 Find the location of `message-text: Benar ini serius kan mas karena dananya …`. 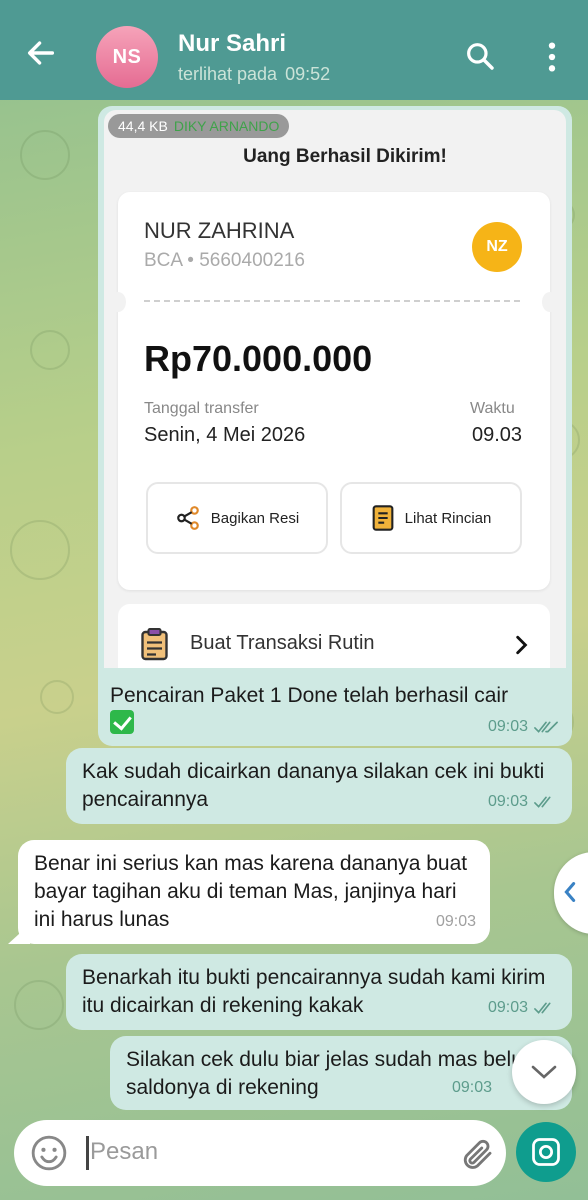

message-text: Benar ini serius kan mas karena dananya … is located at coordinates (251, 891).